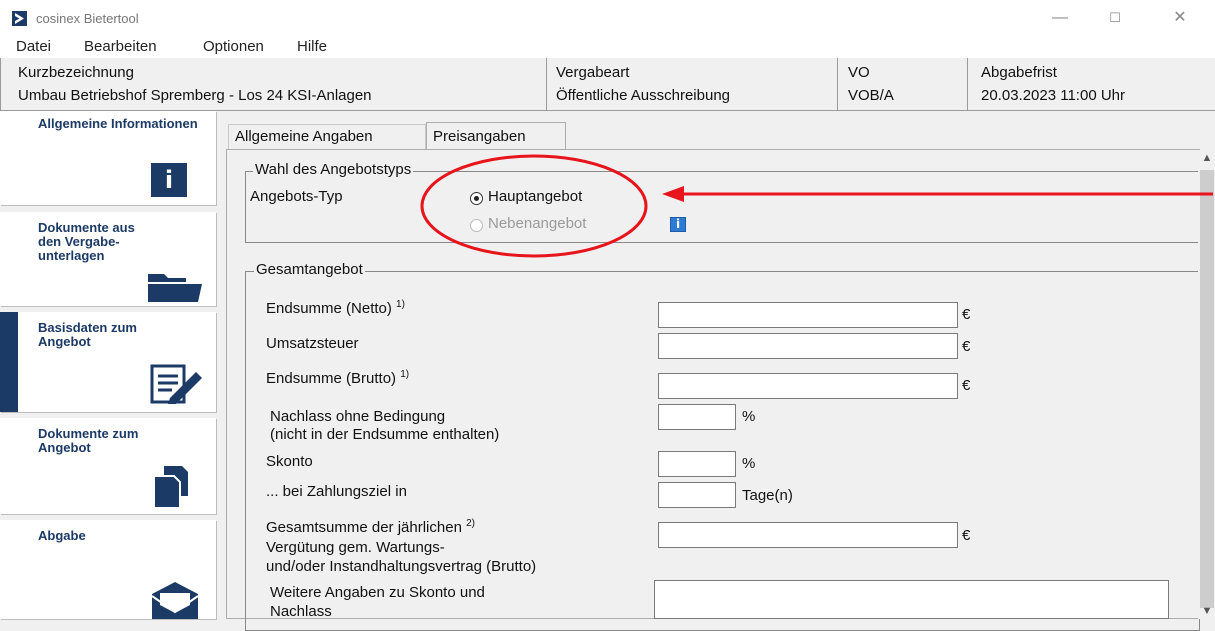 The image size is (1215, 631). What do you see at coordinates (1053, 95) in the screenshot?
I see `deadline-value: 20.03.2023 11:00 Uhr` at bounding box center [1053, 95].